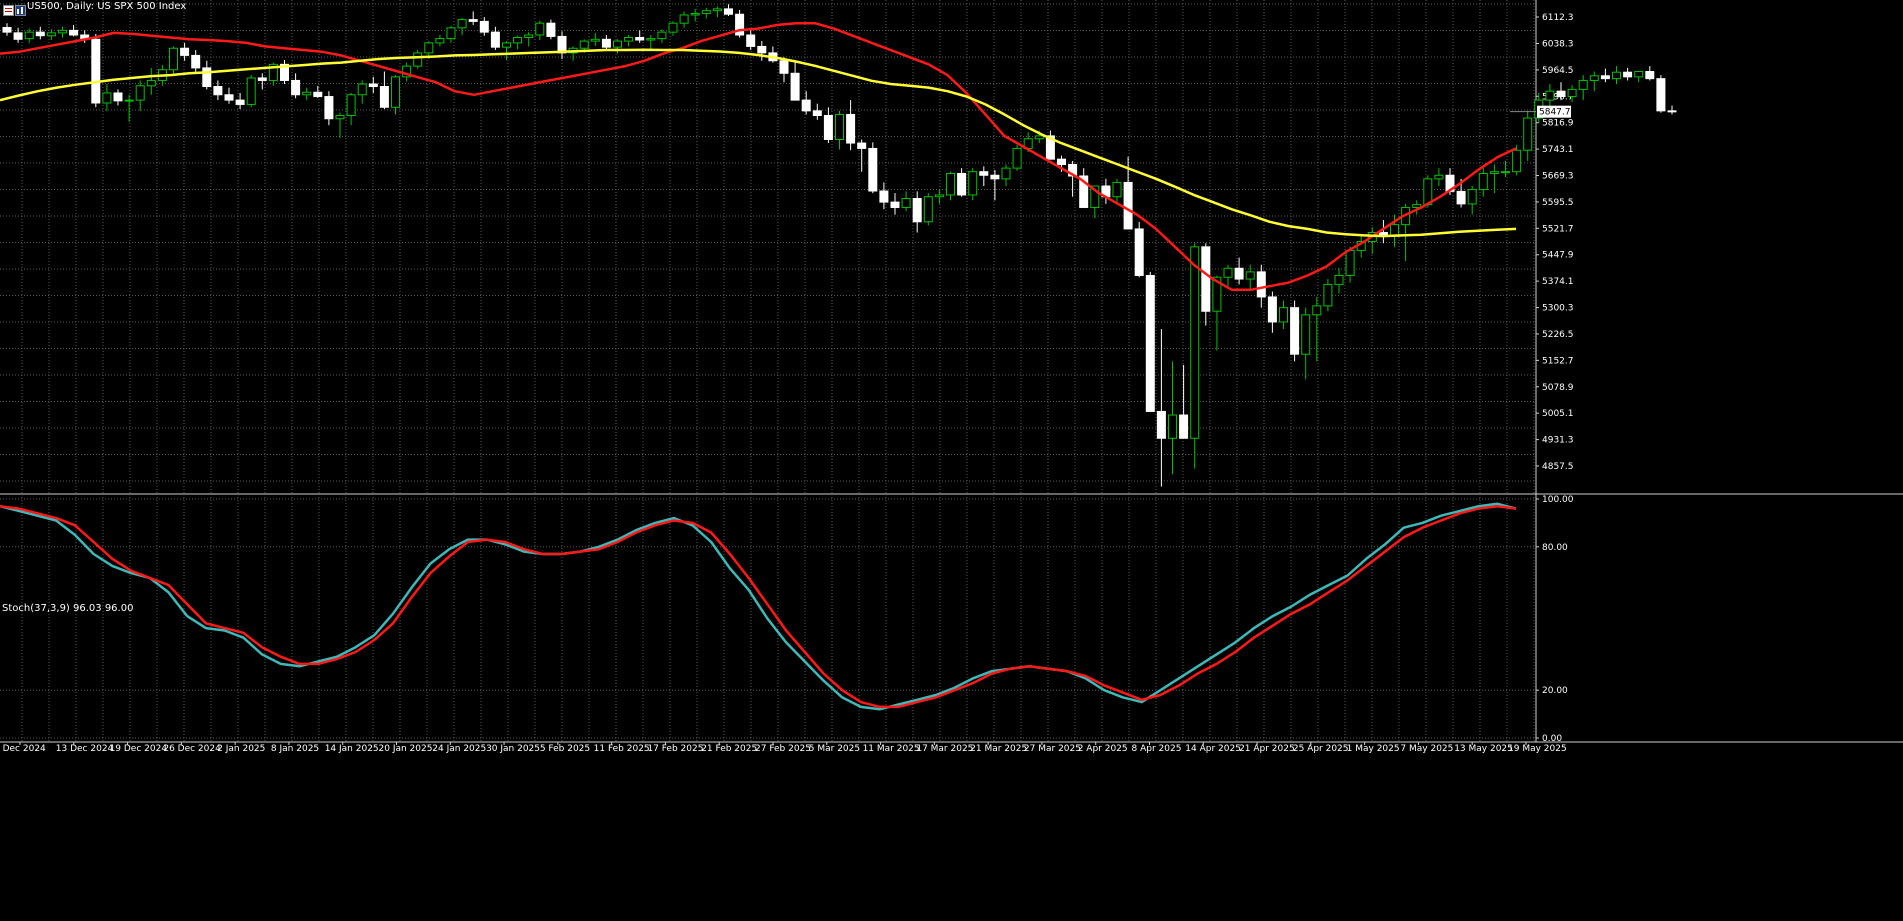 The image size is (1903, 921). What do you see at coordinates (1558, 177) in the screenshot?
I see `price-tick-label: 5669.3` at bounding box center [1558, 177].